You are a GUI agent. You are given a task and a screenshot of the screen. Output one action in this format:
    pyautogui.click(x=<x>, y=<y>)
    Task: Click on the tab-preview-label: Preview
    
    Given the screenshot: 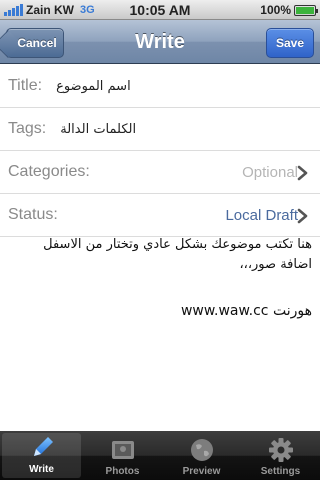 What is the action you would take?
    pyautogui.click(x=201, y=471)
    